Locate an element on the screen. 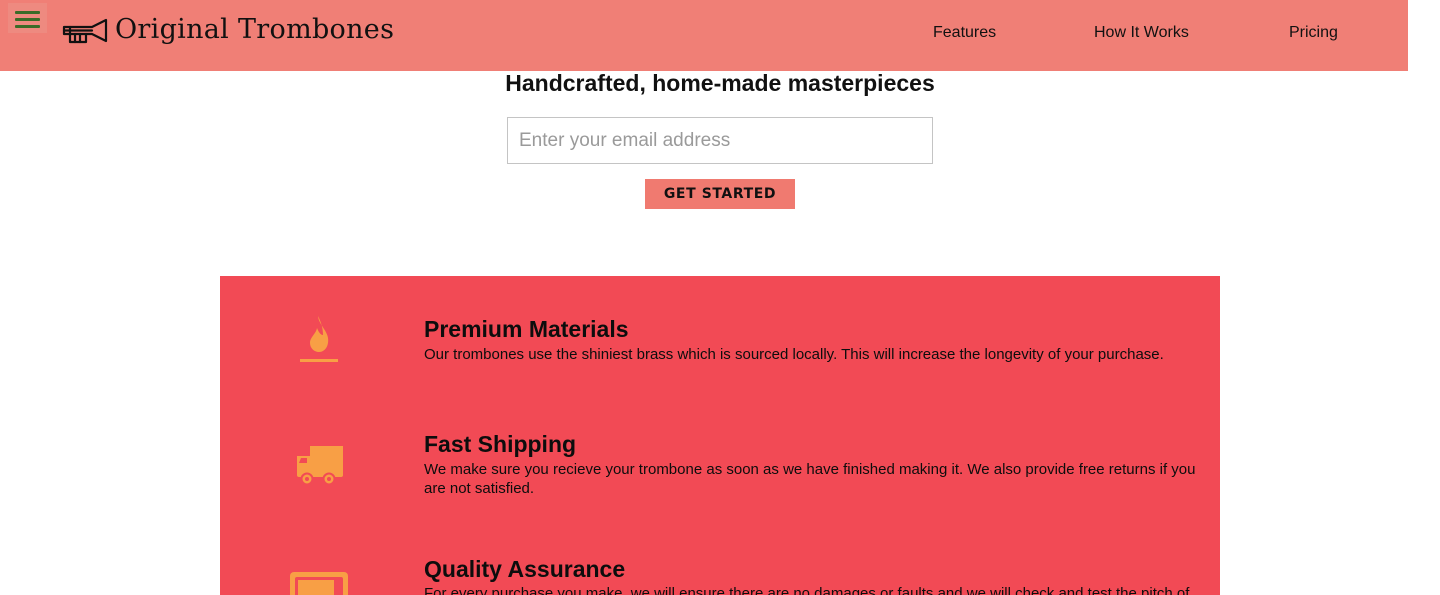  feature-title: Quality Assurance is located at coordinates (525, 569).